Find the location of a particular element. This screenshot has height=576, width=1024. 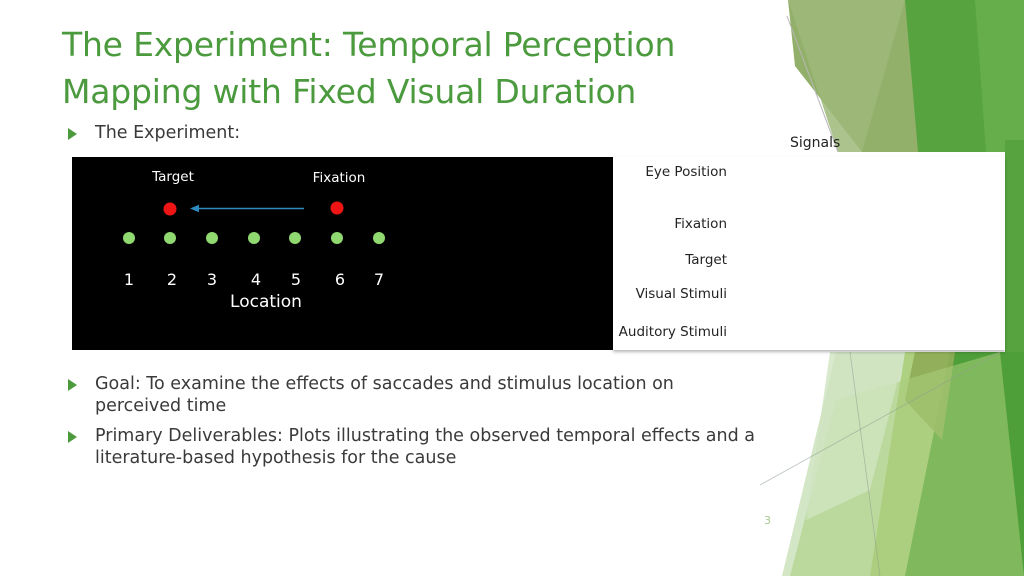

decor-shape-bottom-olive is located at coordinates (930, 396).